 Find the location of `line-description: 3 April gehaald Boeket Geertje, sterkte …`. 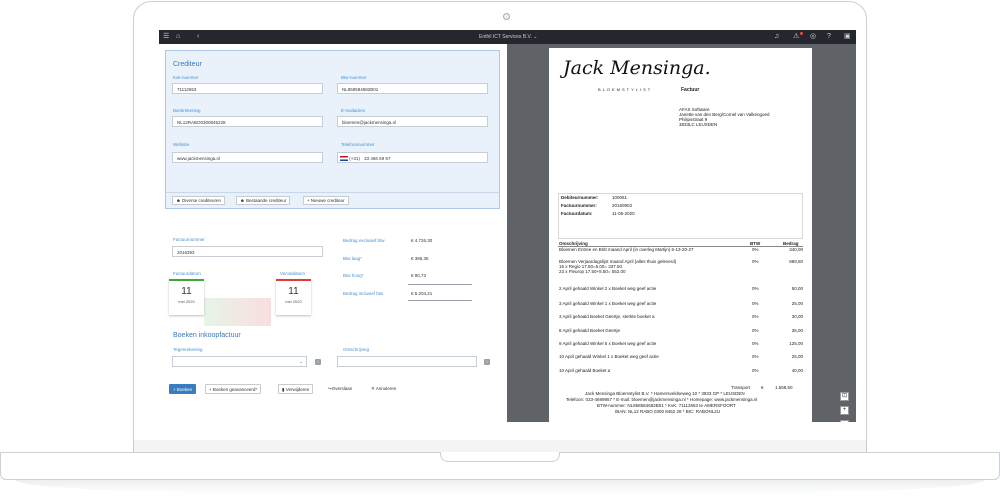

line-description: 3 April gehaald Boeket Geertje, sterkte … is located at coordinates (607, 316).